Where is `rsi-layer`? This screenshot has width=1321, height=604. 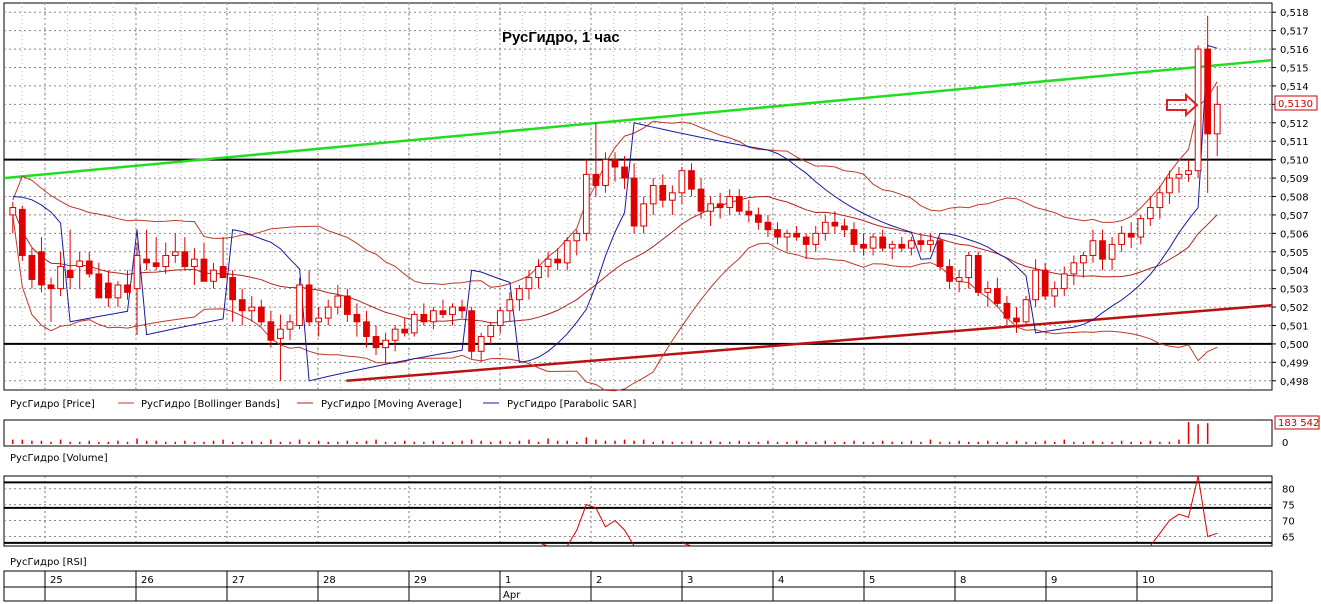
rsi-layer is located at coordinates (638, 511).